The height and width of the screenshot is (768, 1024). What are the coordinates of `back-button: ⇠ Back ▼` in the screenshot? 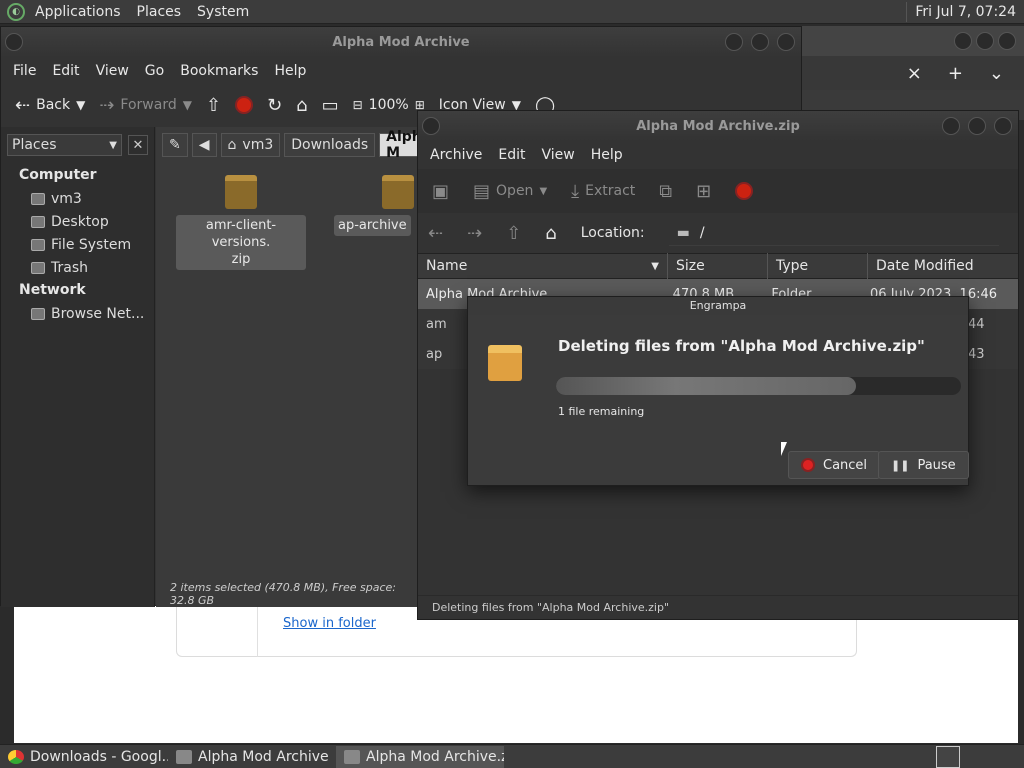 It's located at (50, 105).